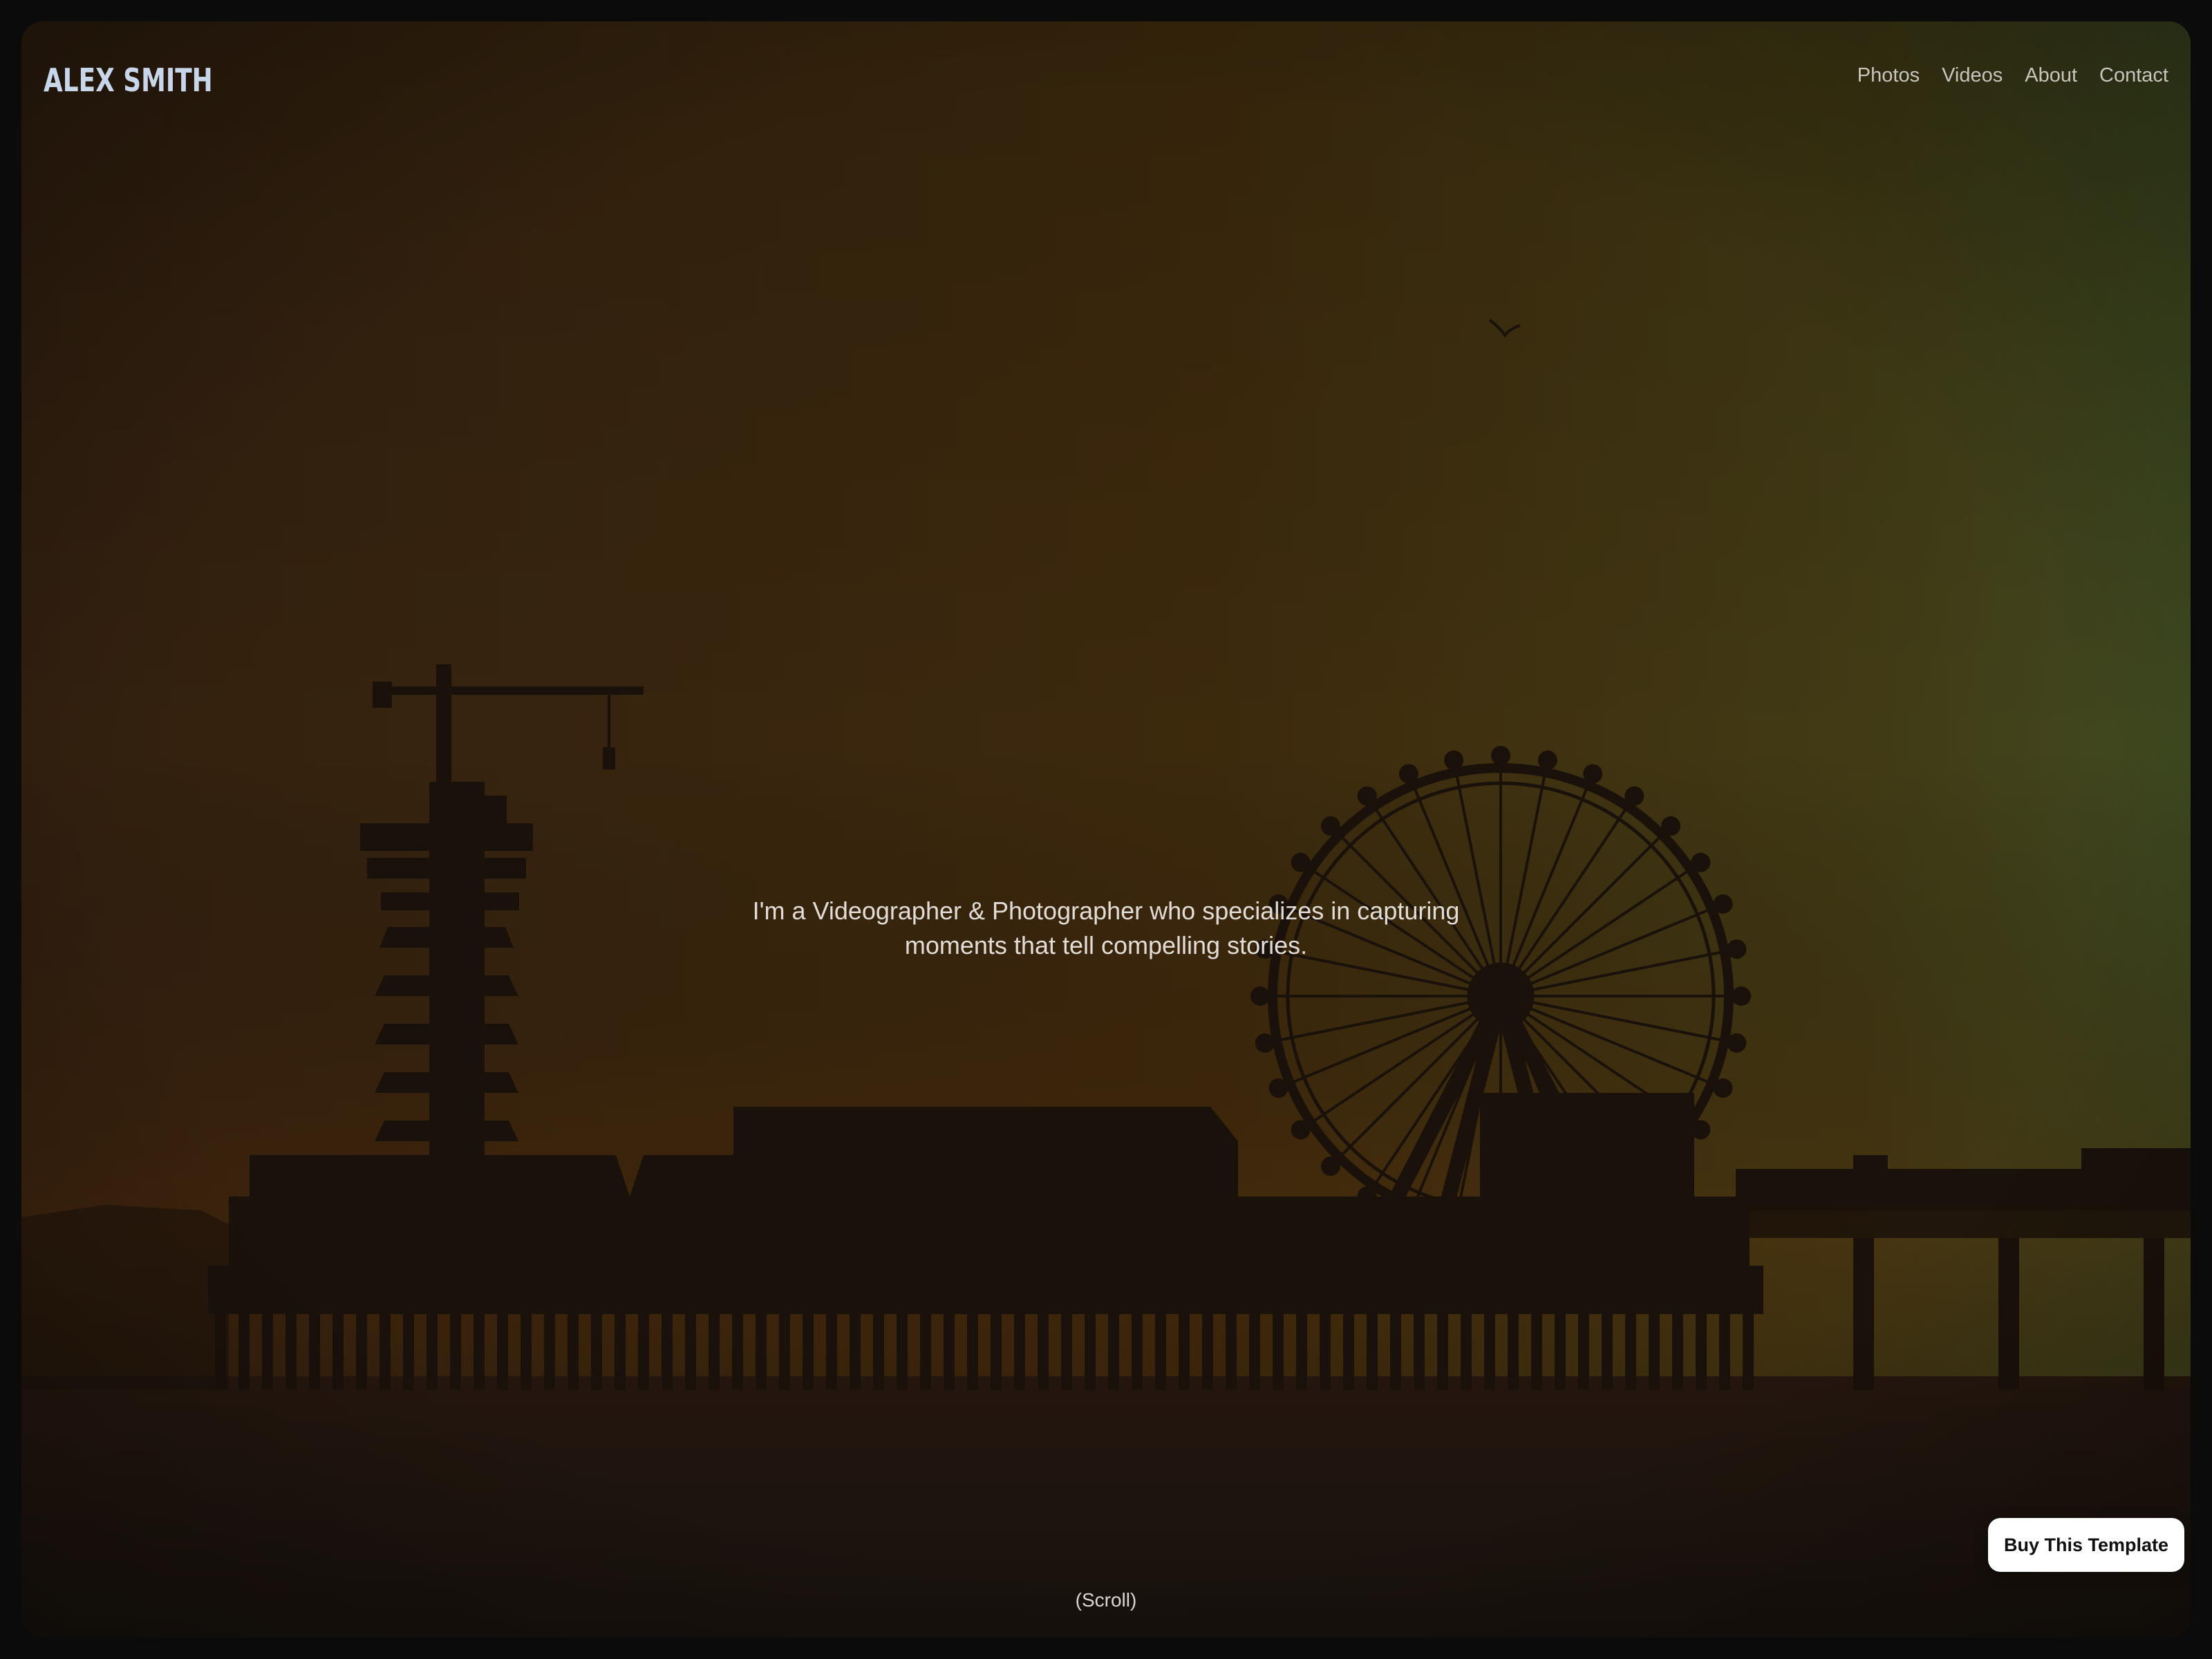 This screenshot has height=1659, width=2212. Describe the element at coordinates (1888, 75) in the screenshot. I see `nav-link-photos: Photos` at that location.